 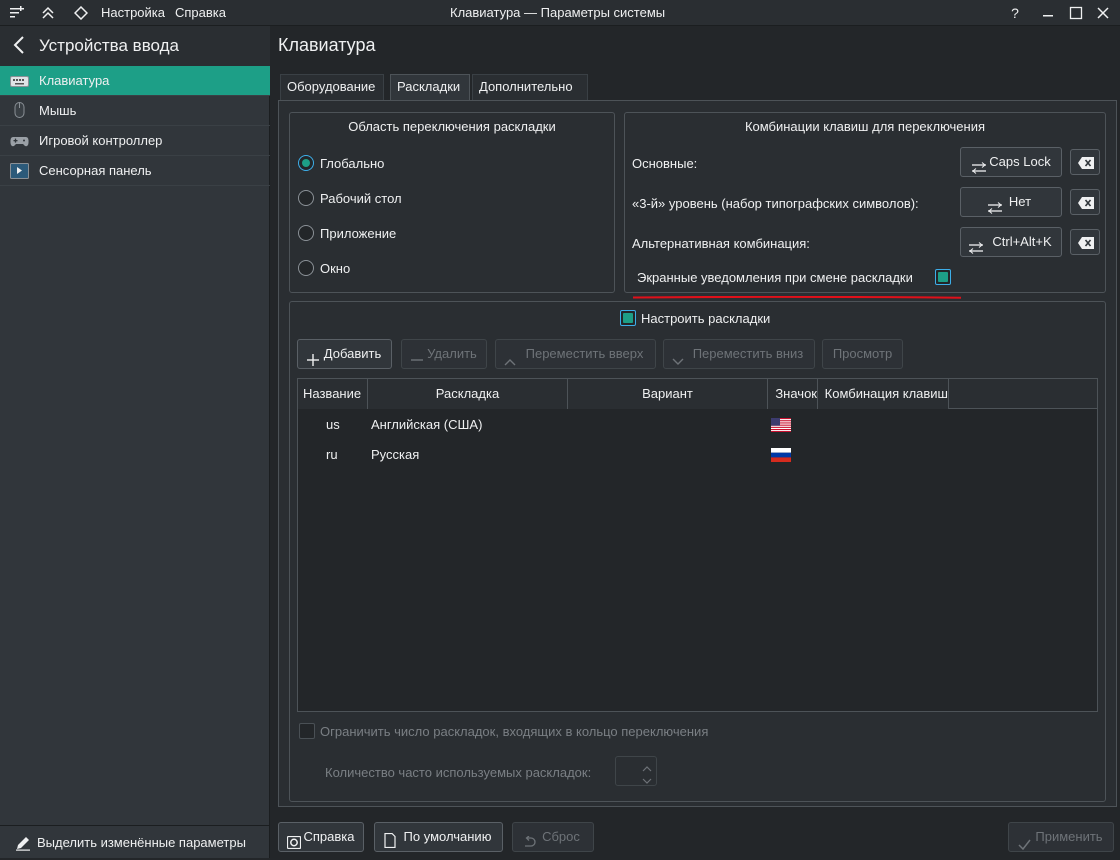 I want to click on preview-label: Просмотр, so click(x=862, y=353).